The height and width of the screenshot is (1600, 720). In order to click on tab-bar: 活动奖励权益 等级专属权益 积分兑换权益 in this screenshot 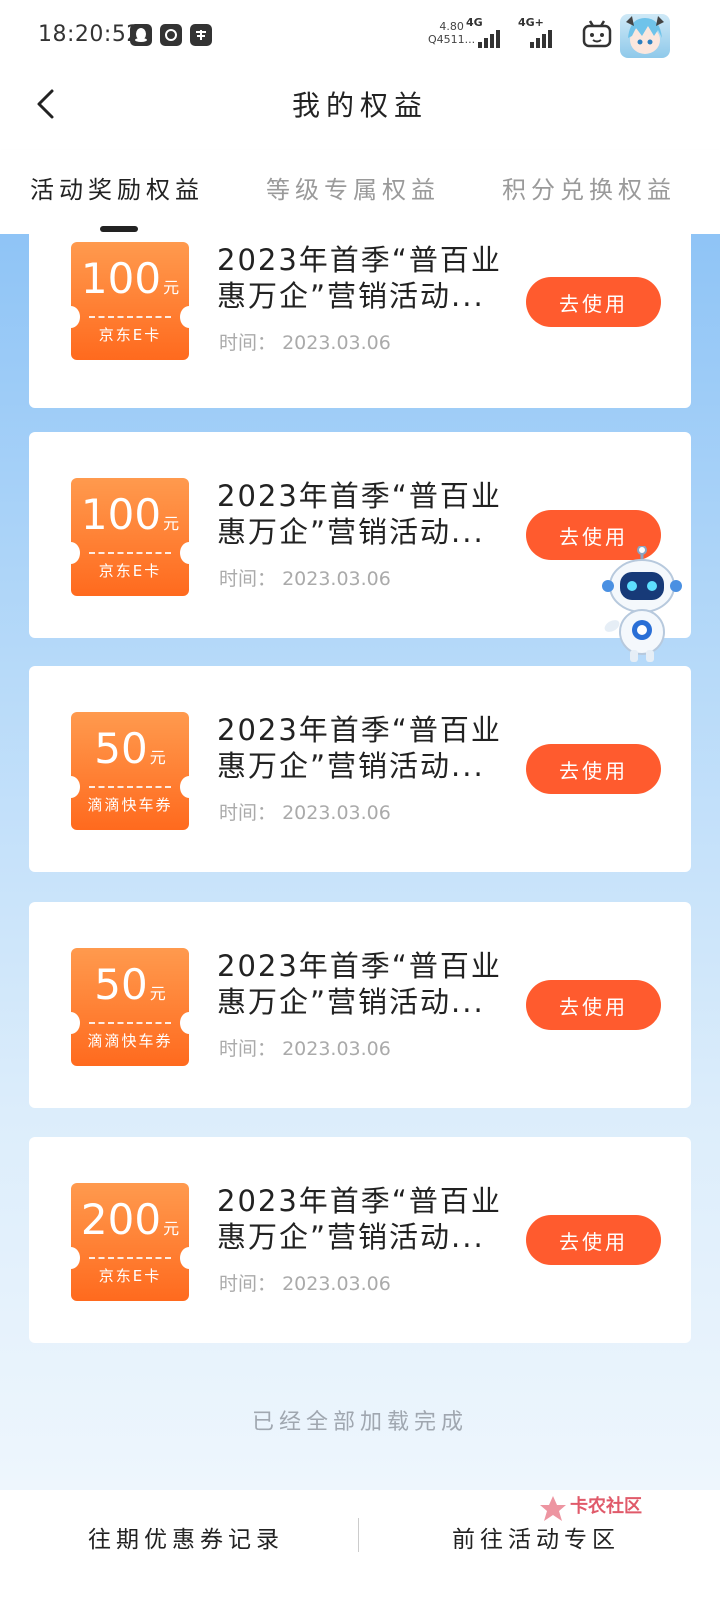, I will do `click(360, 192)`.